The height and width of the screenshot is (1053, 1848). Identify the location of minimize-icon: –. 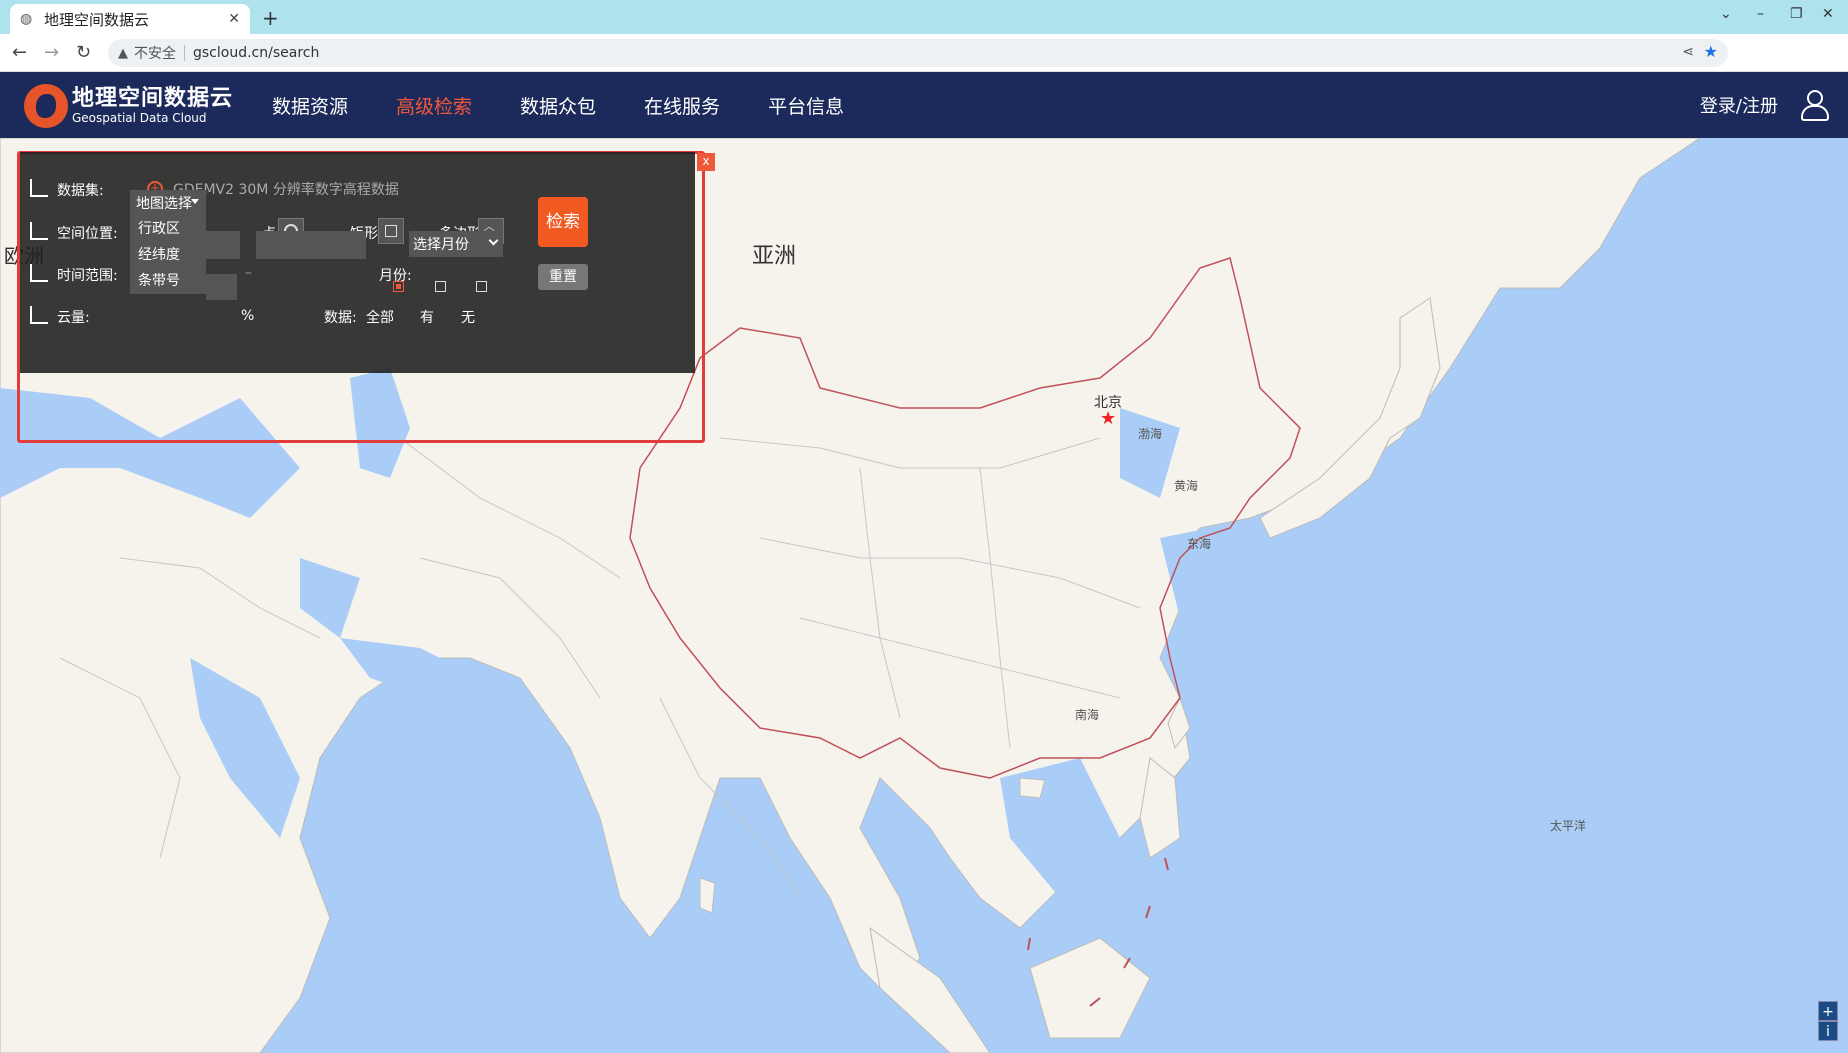
(1760, 14).